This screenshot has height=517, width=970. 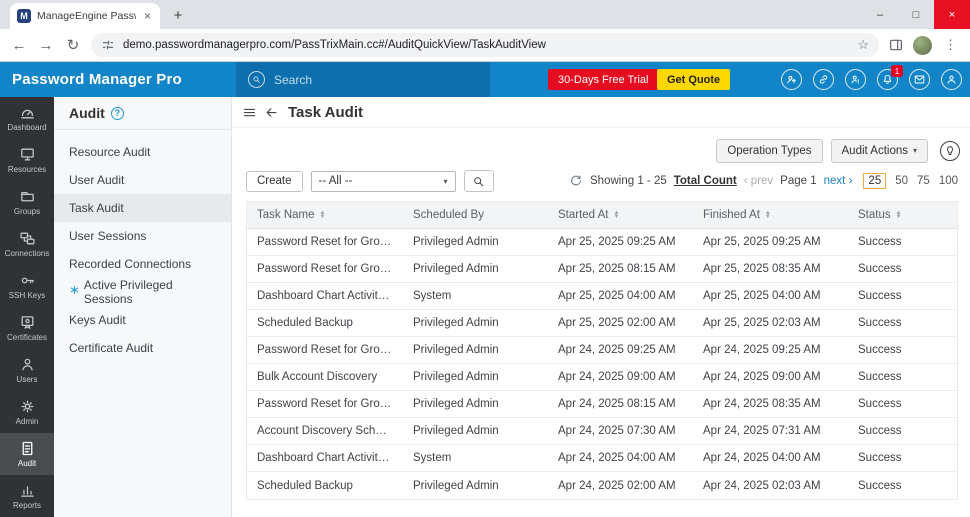 What do you see at coordinates (950, 150) in the screenshot?
I see `tips-bulb-icon` at bounding box center [950, 150].